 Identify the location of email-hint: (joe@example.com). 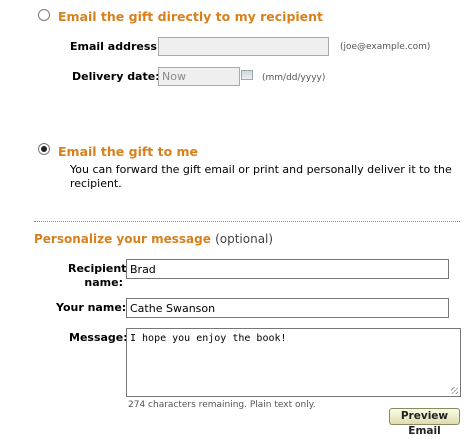
(385, 47).